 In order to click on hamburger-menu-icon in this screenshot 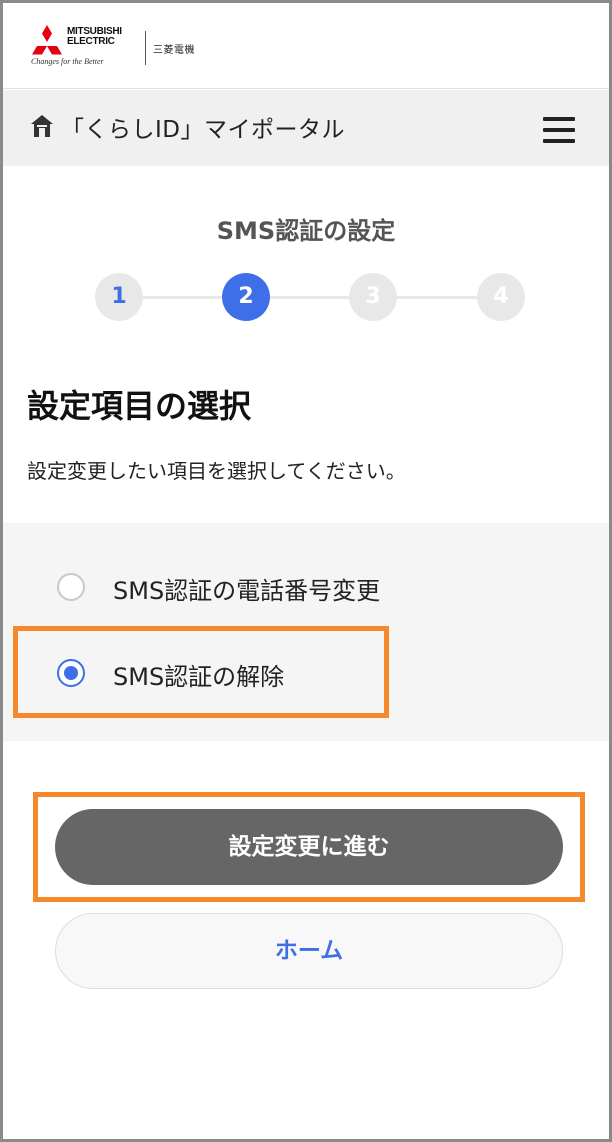, I will do `click(559, 130)`.